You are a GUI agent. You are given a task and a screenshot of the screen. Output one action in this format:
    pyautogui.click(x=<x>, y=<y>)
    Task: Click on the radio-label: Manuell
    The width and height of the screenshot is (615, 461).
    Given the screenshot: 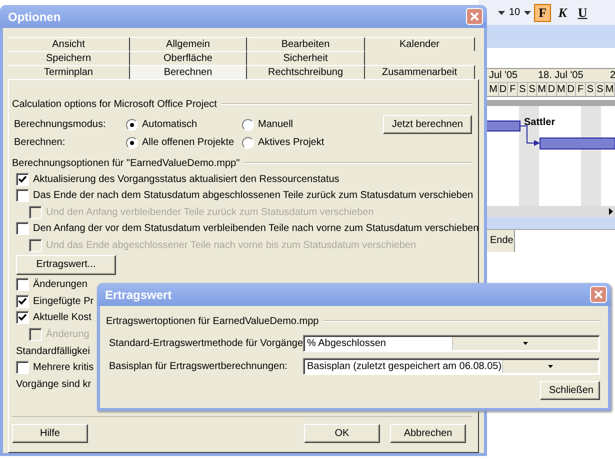 What is the action you would take?
    pyautogui.click(x=276, y=124)
    